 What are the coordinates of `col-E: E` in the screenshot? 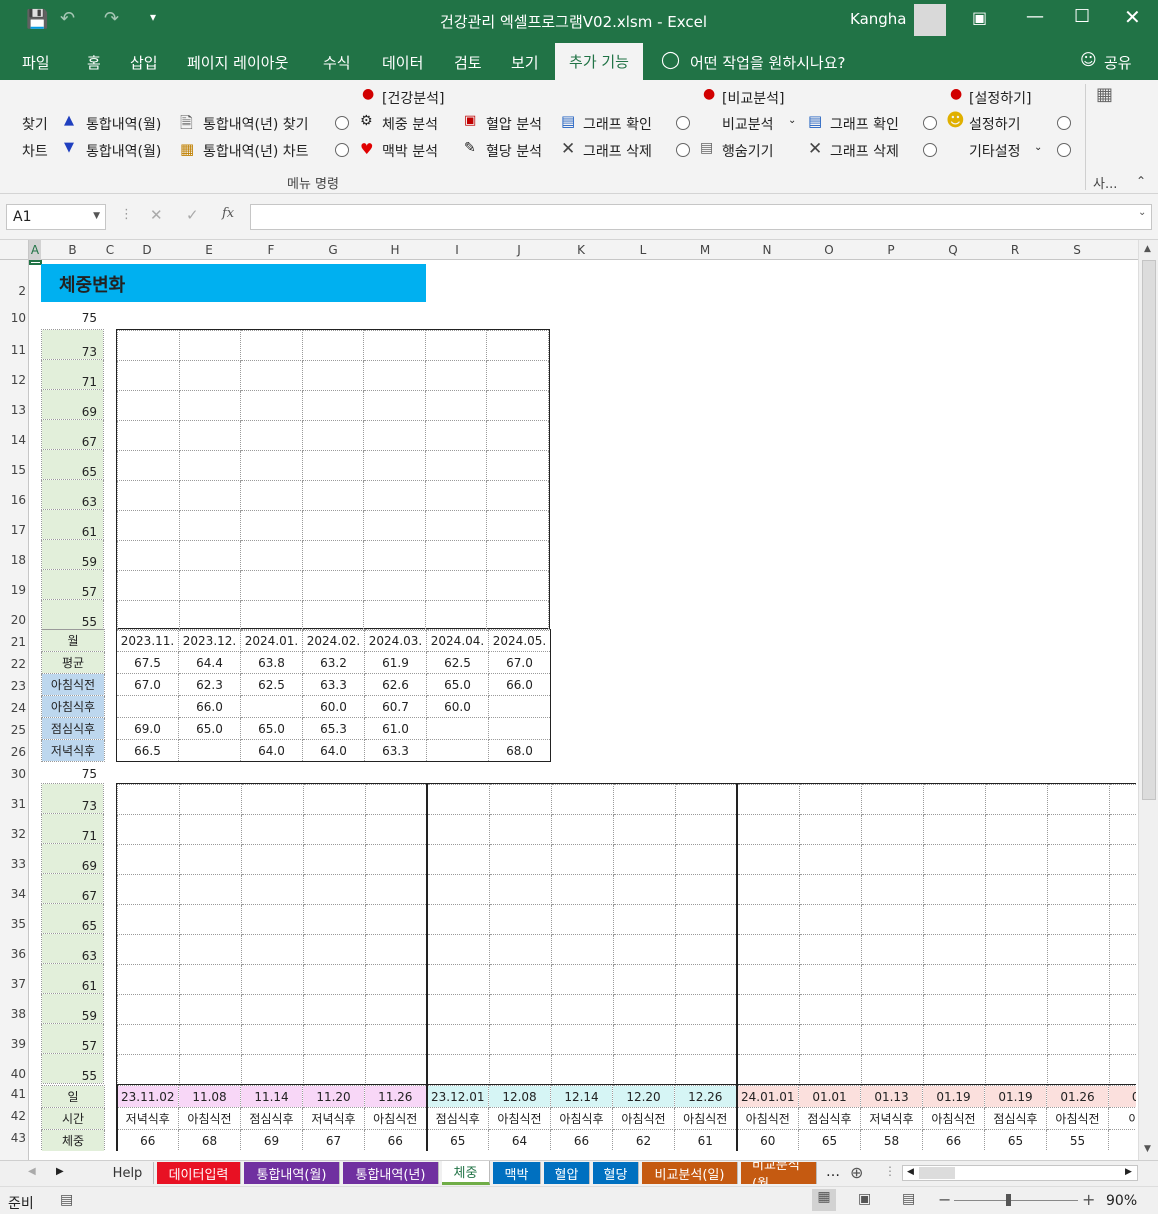 It's located at (209, 250).